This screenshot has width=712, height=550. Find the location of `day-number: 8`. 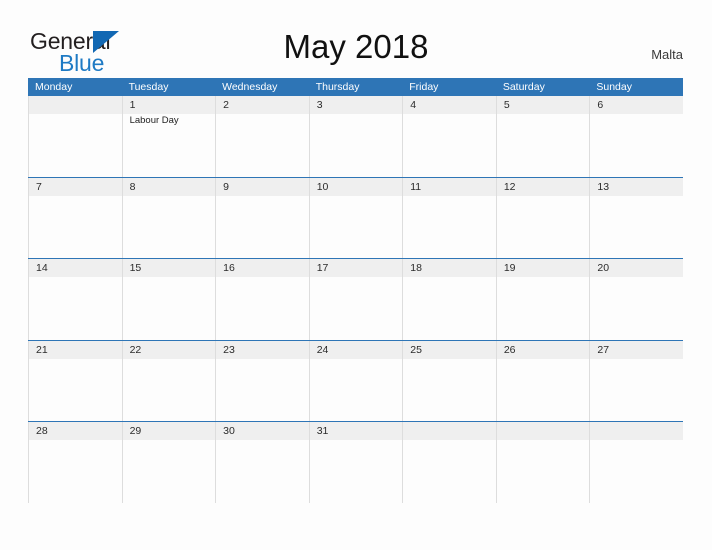

day-number: 8 is located at coordinates (132, 186).